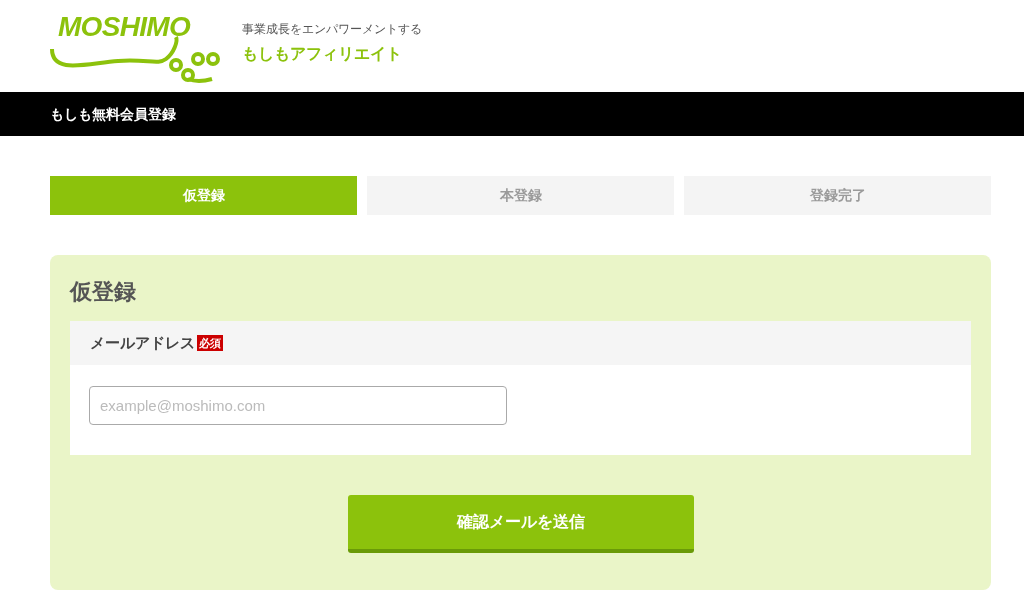  Describe the element at coordinates (520, 524) in the screenshot. I see `send-confirmation-button: 確認メールを送信` at that location.